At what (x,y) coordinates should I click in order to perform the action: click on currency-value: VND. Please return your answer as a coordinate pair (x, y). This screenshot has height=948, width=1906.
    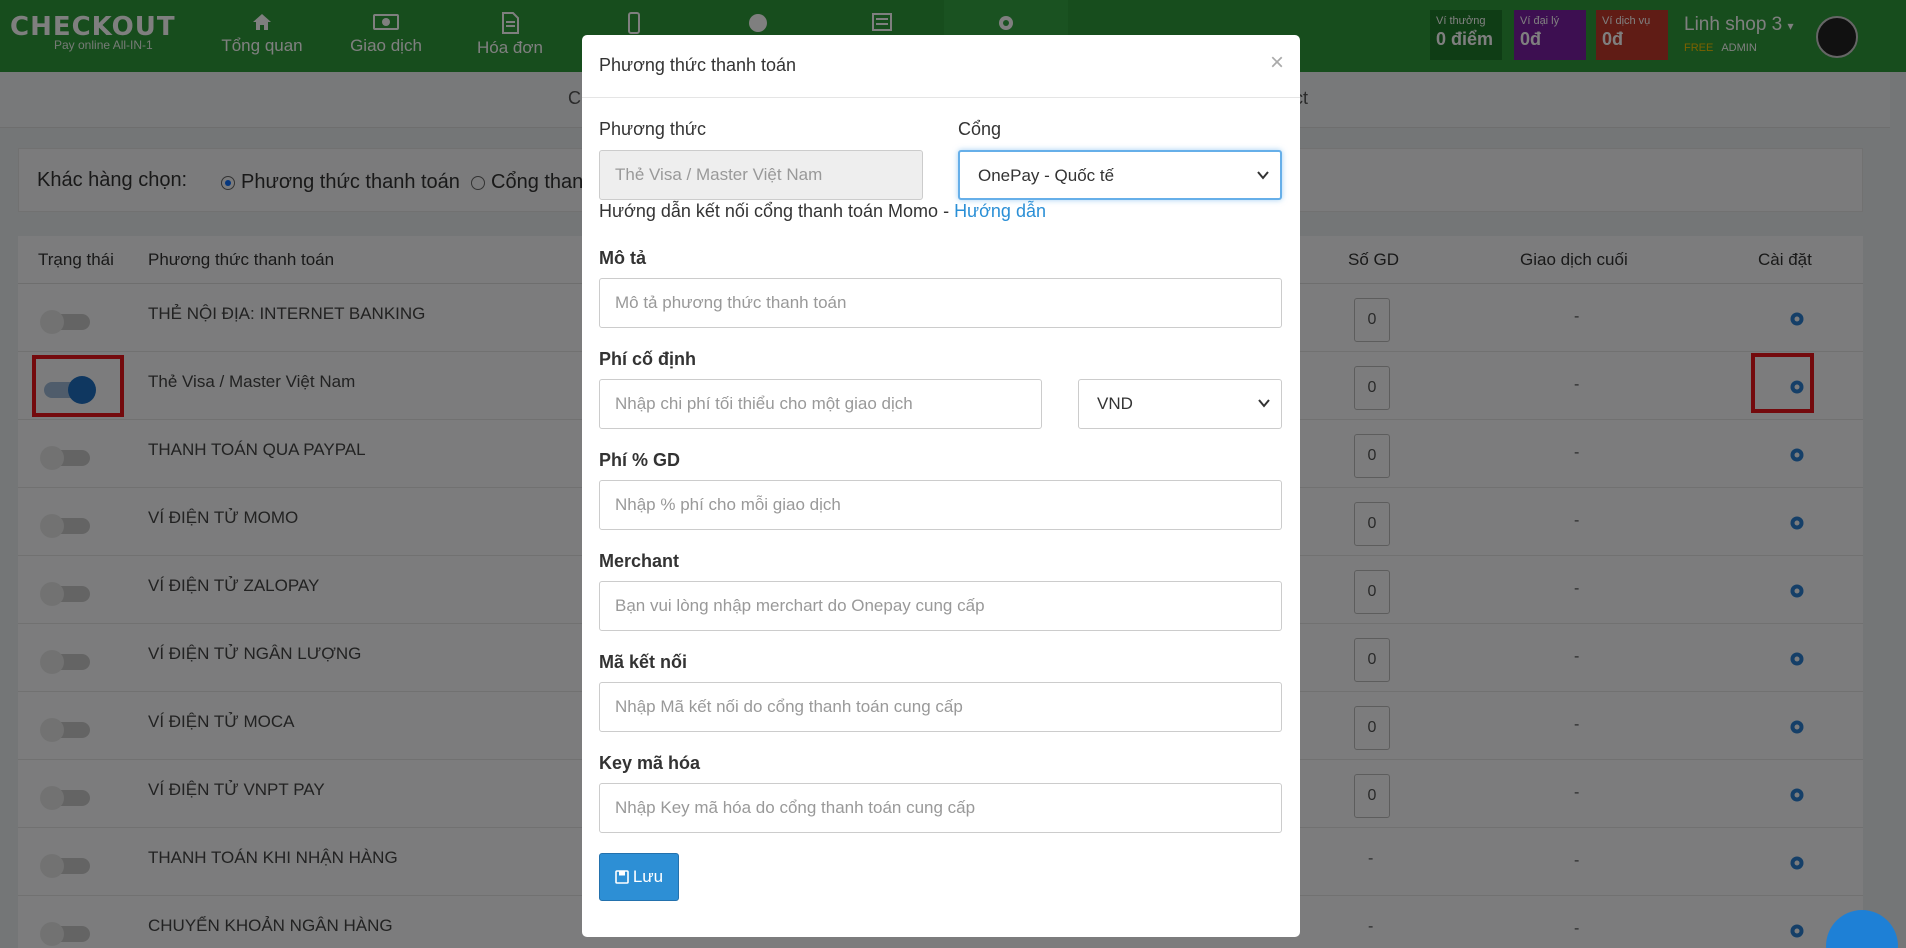
    Looking at the image, I should click on (1115, 403).